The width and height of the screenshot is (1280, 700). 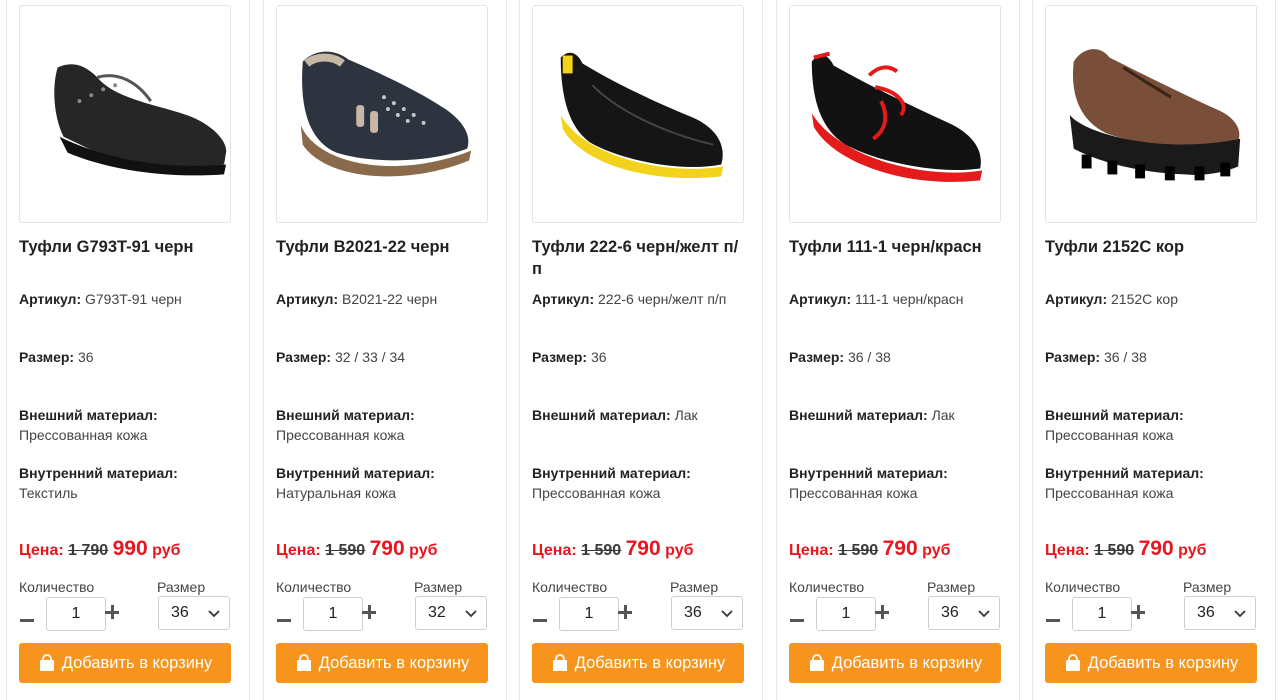 What do you see at coordinates (1153, 357) in the screenshot?
I see `size-row: Размер: 36 / 38` at bounding box center [1153, 357].